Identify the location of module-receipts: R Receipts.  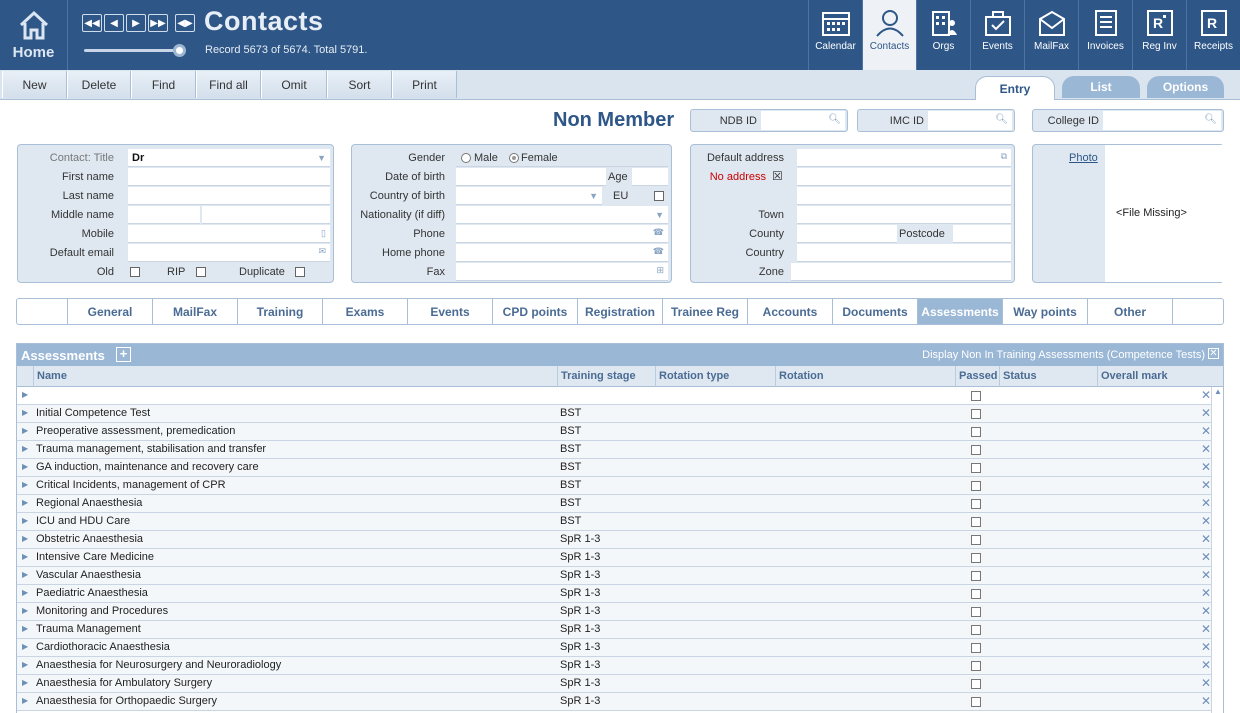
(1213, 35).